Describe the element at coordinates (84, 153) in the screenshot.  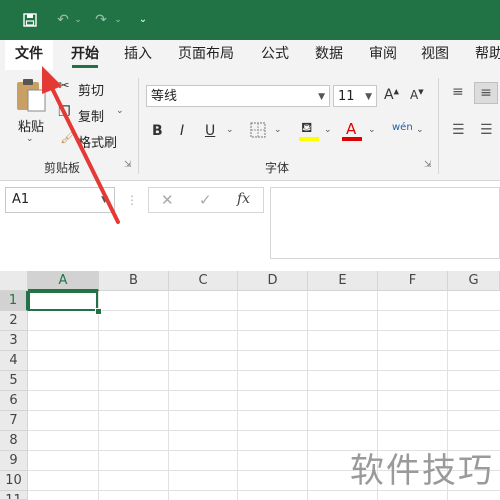
I see `arrow-shaft` at that location.